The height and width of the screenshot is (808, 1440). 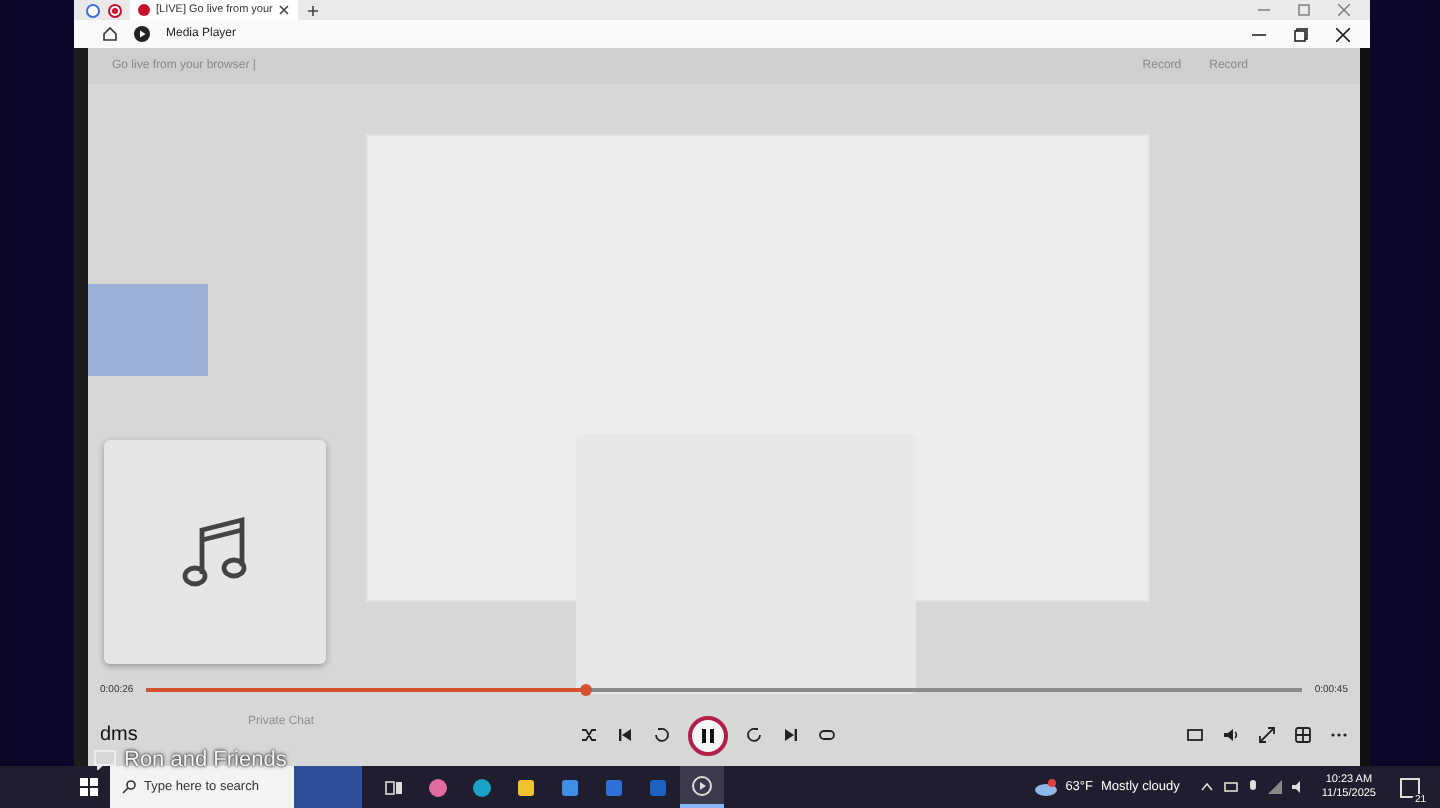 I want to click on previous-icon, so click(x=625, y=735).